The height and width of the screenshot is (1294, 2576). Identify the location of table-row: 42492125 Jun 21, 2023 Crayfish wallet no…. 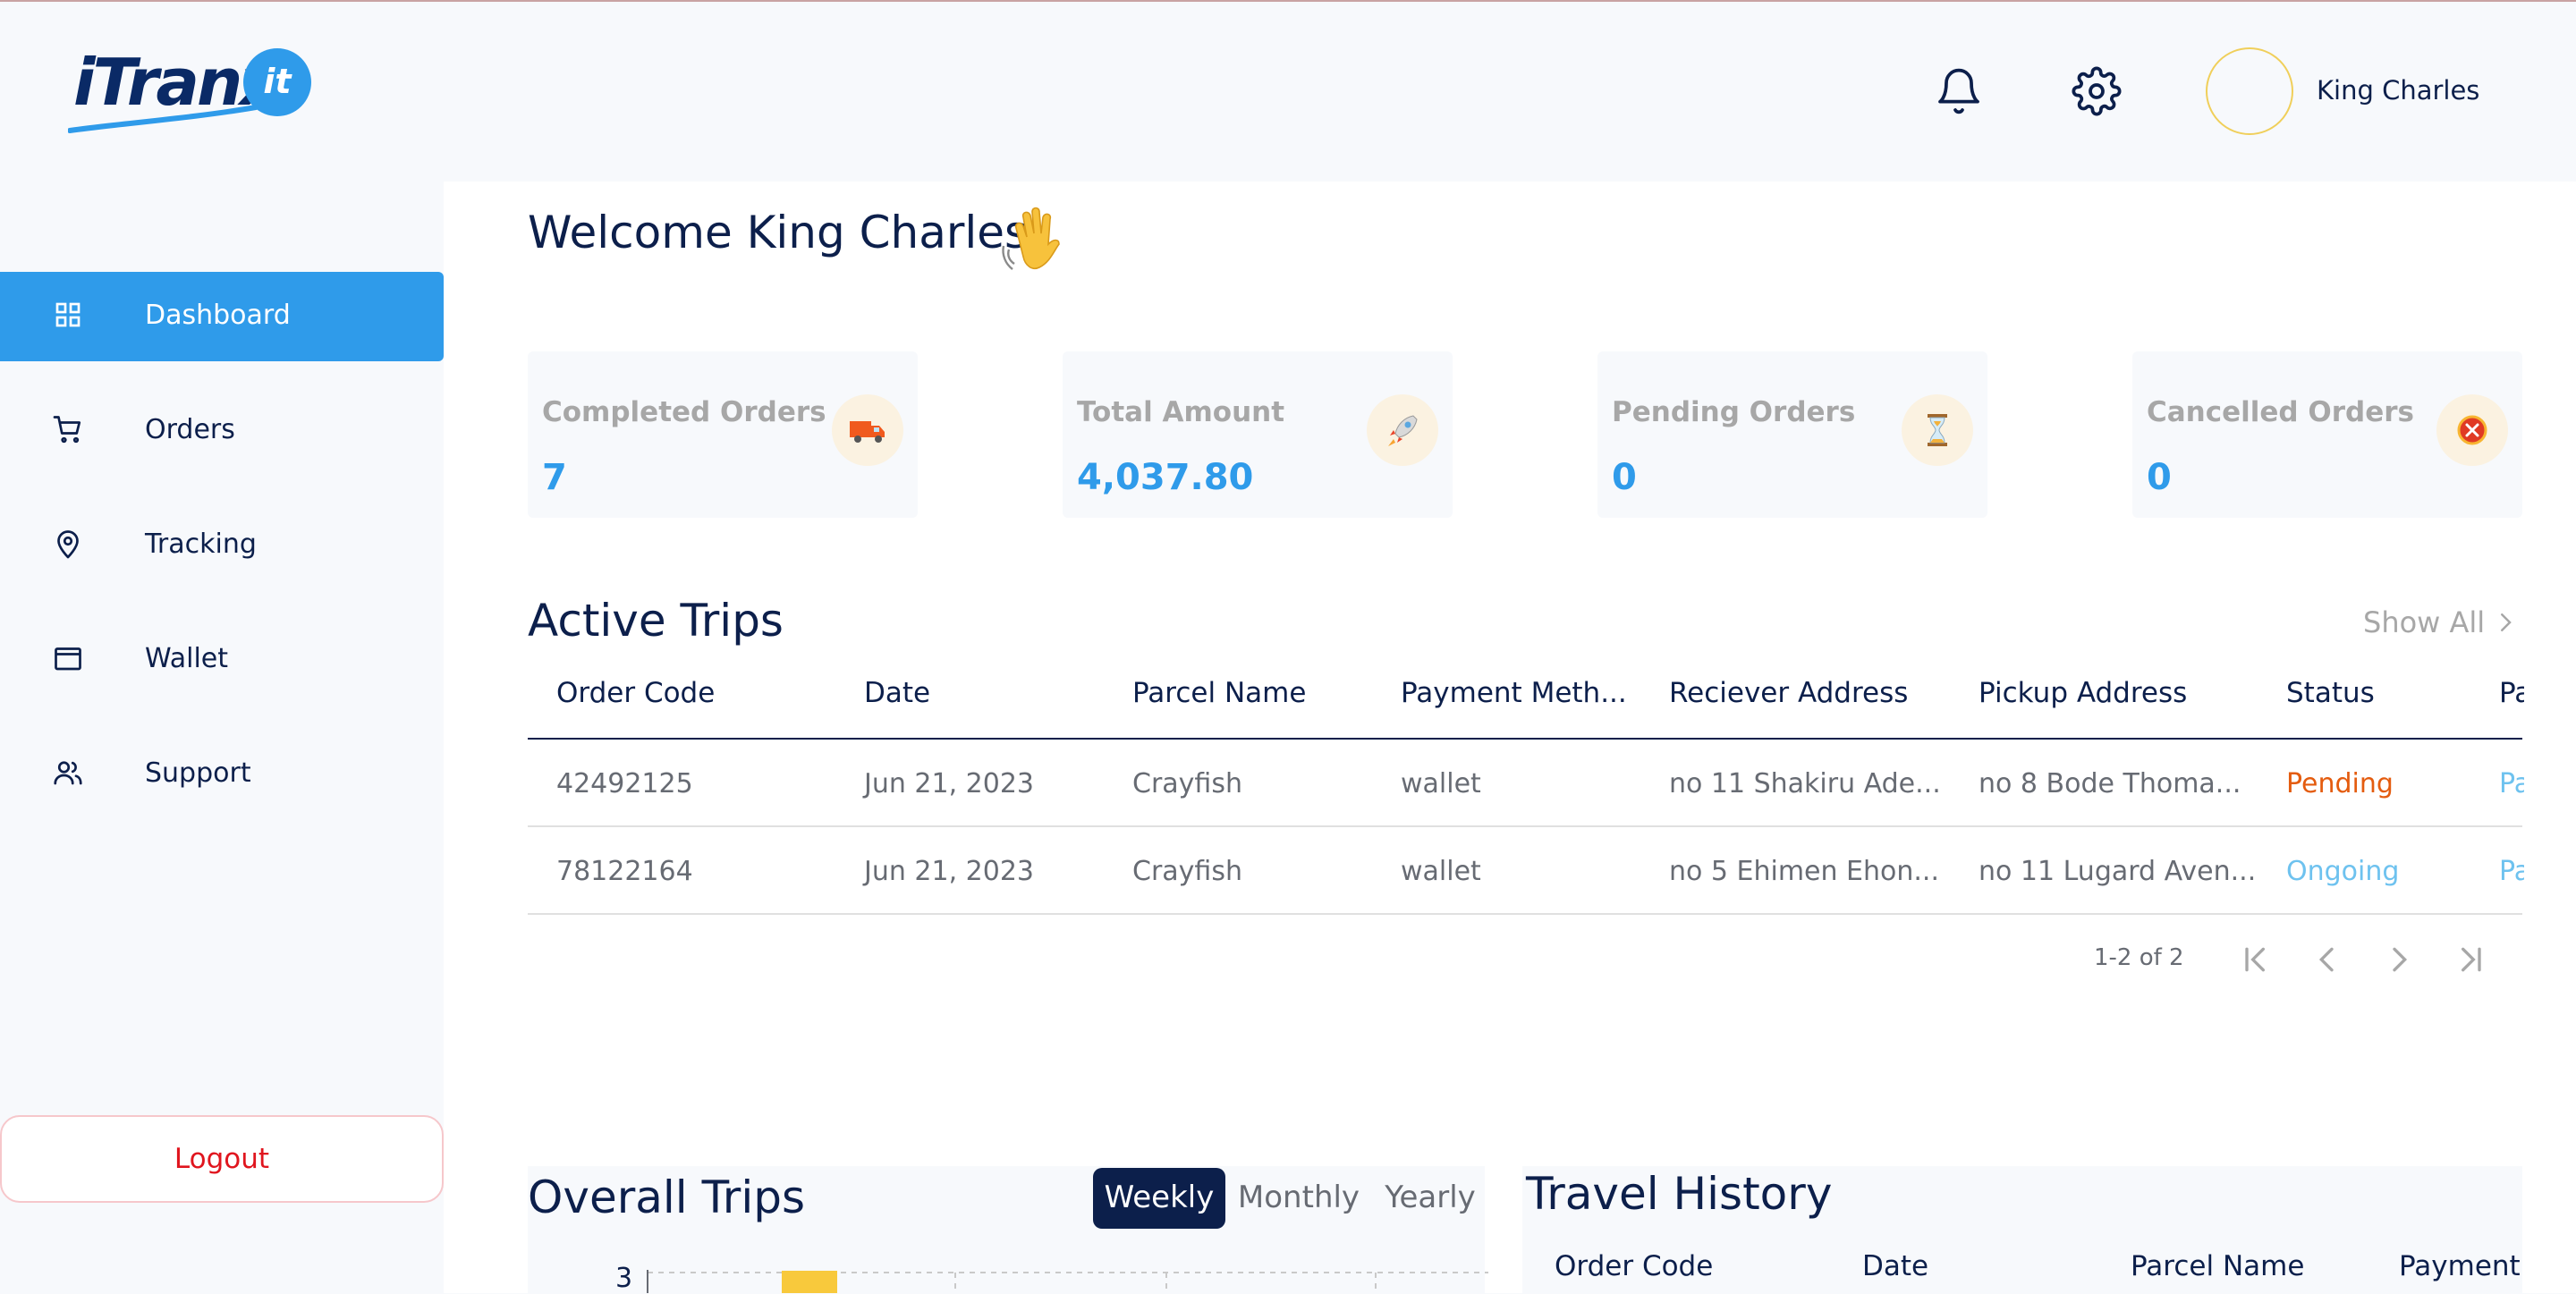
(1526, 783).